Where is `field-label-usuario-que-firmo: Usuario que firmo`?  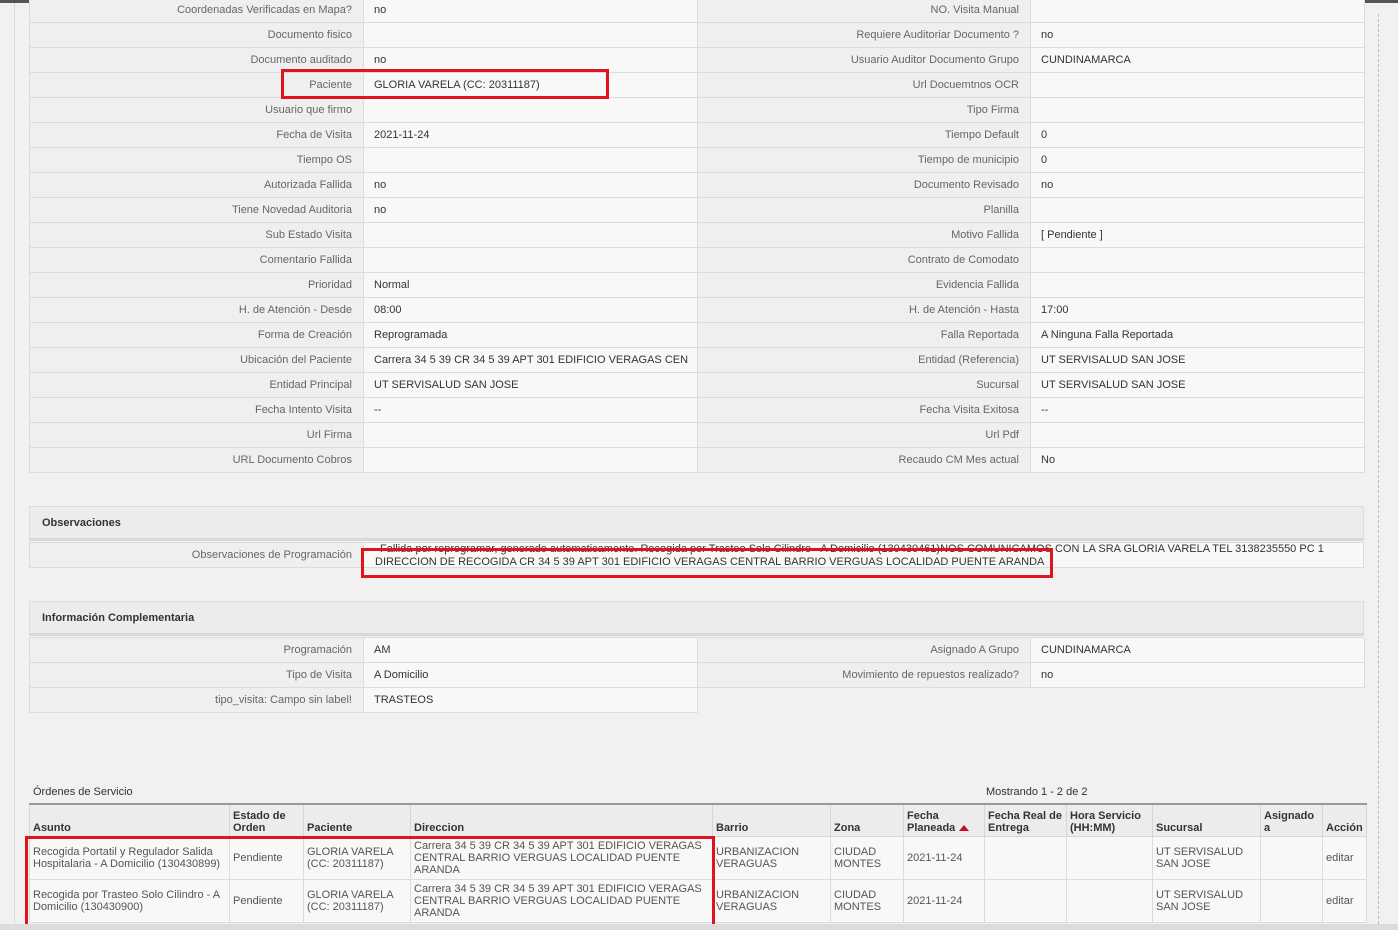
field-label-usuario-que-firmo: Usuario que firmo is located at coordinates (197, 110).